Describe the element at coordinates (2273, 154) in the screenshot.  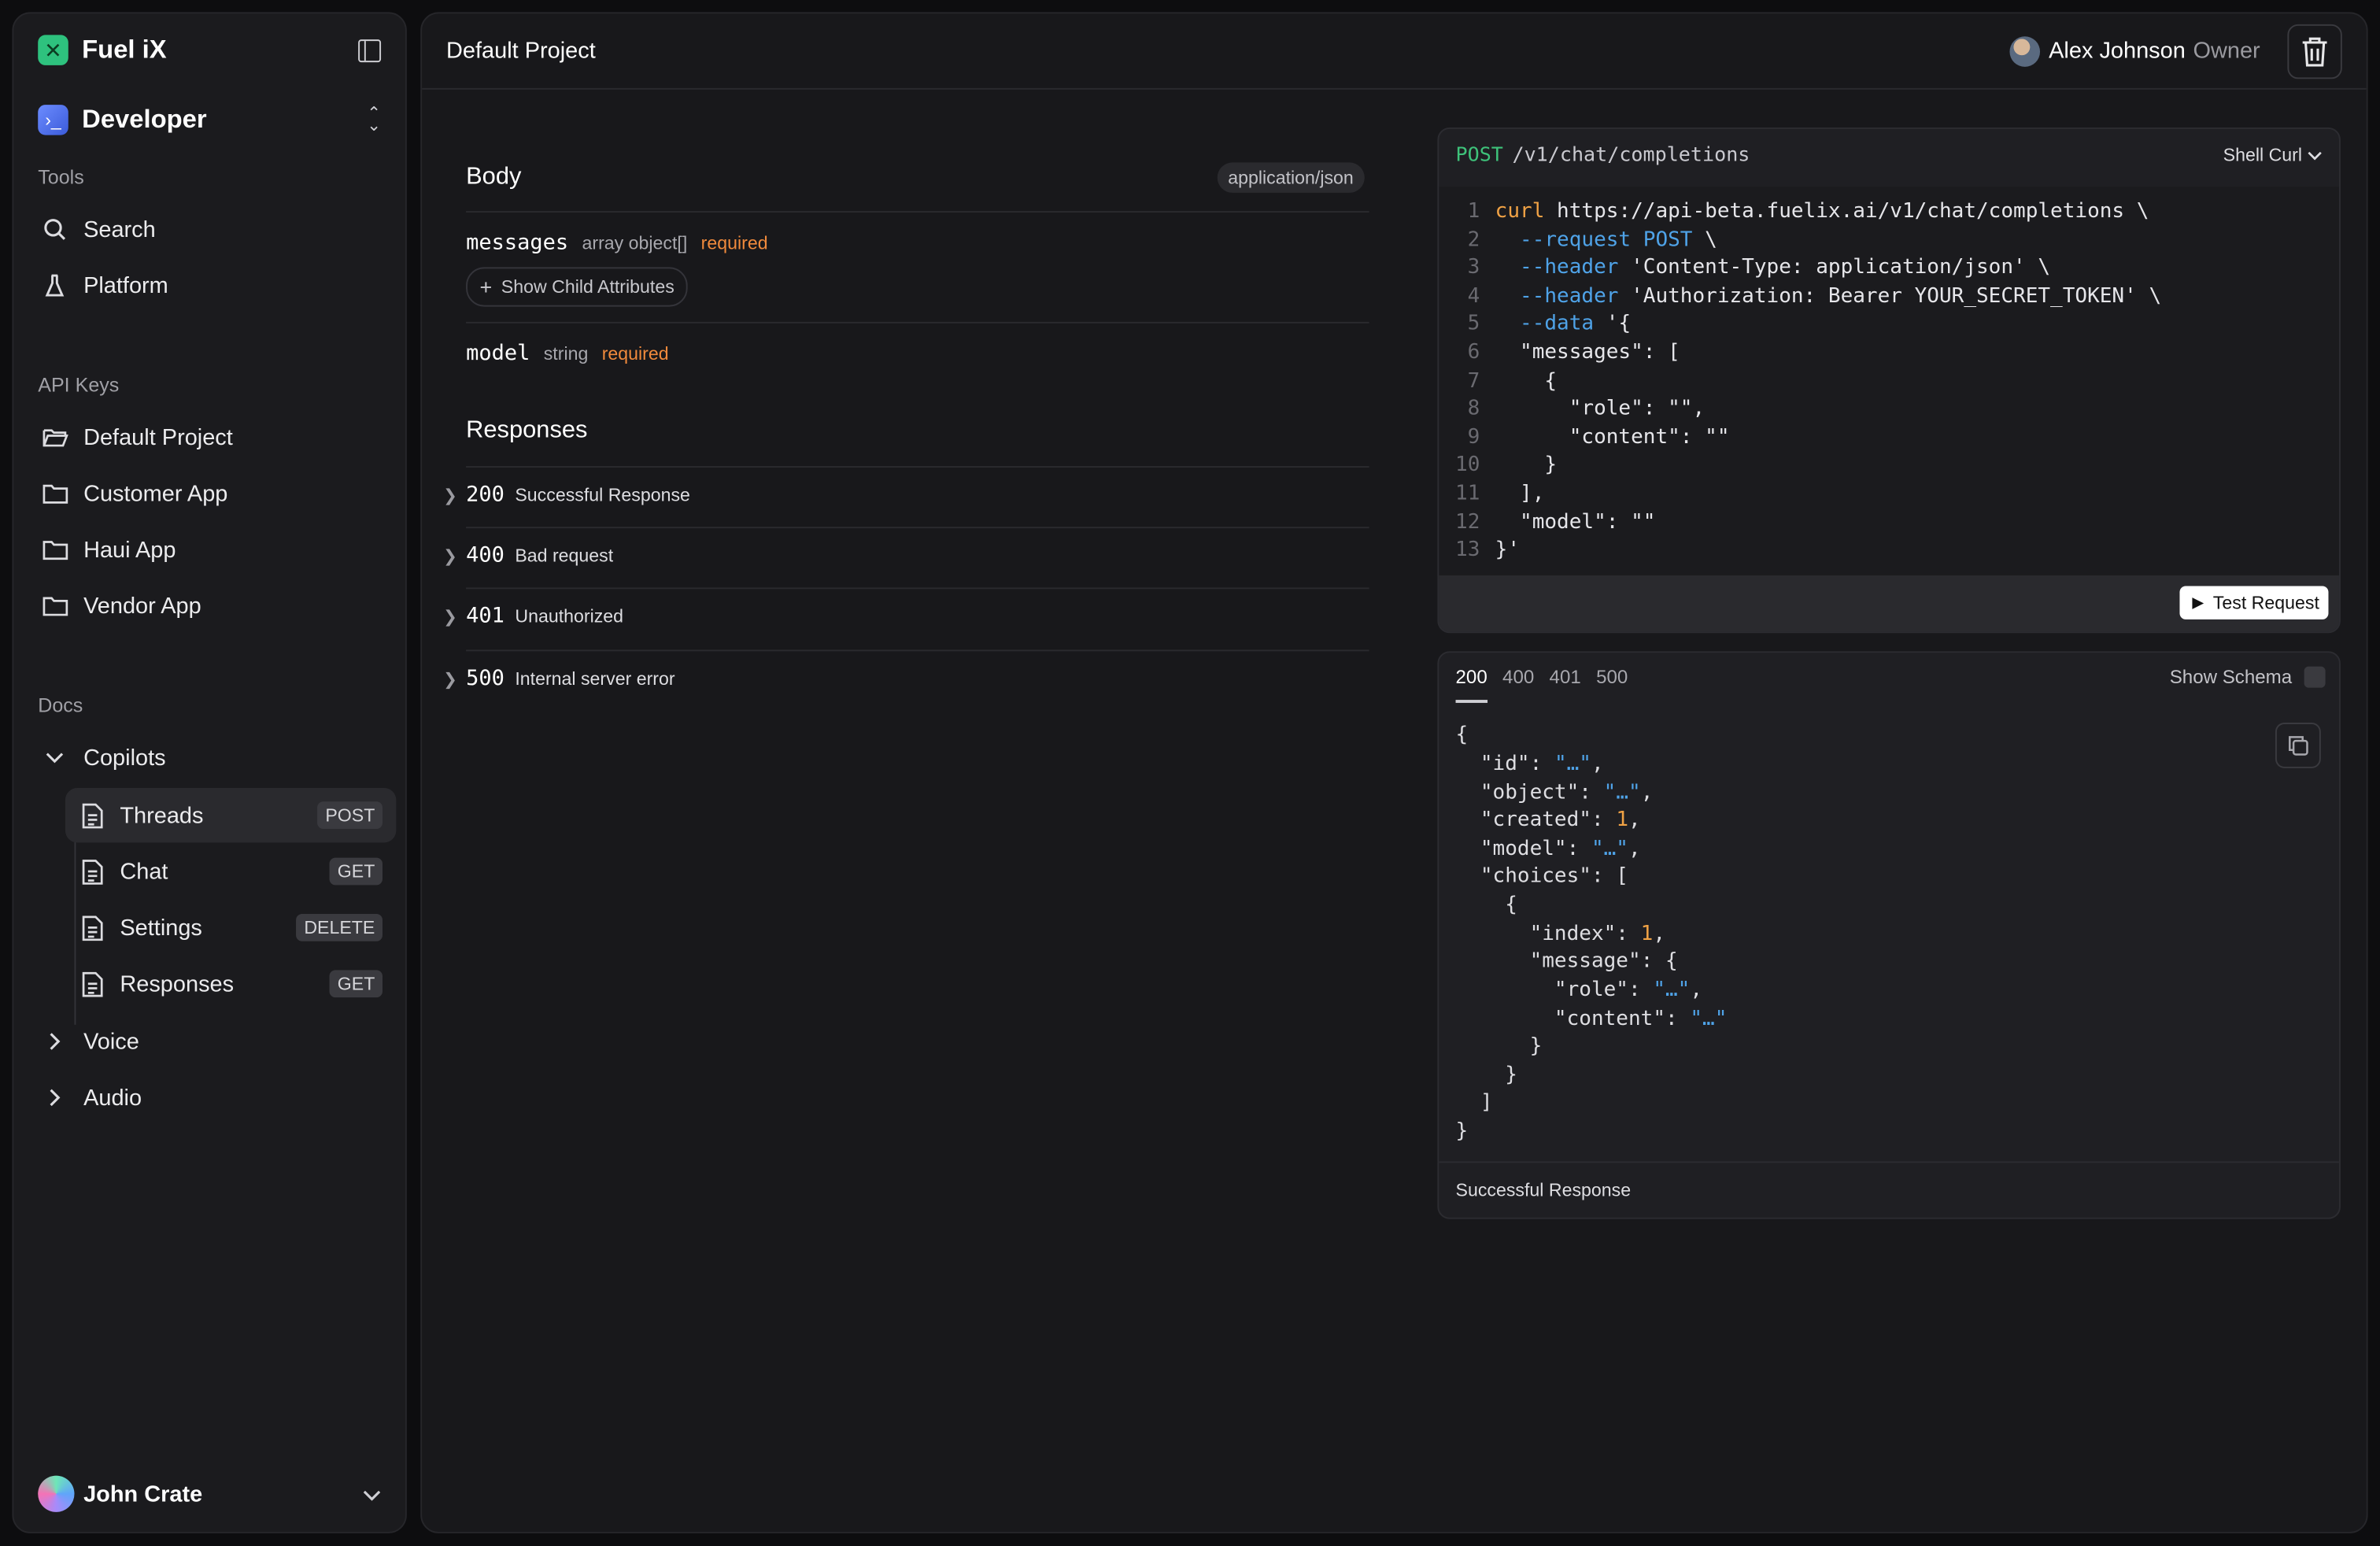
I see `language-select: Shell Curl` at that location.